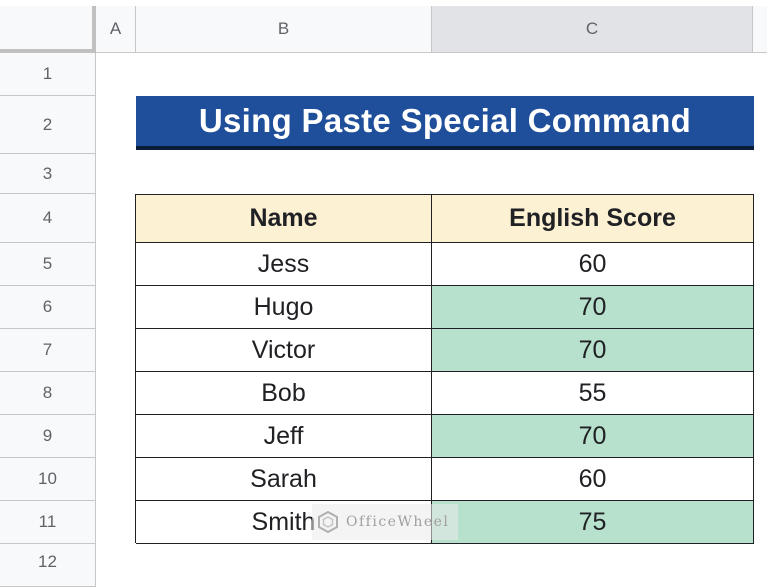 The width and height of the screenshot is (767, 587). What do you see at coordinates (593, 219) in the screenshot?
I see `header-english-score: English Score` at bounding box center [593, 219].